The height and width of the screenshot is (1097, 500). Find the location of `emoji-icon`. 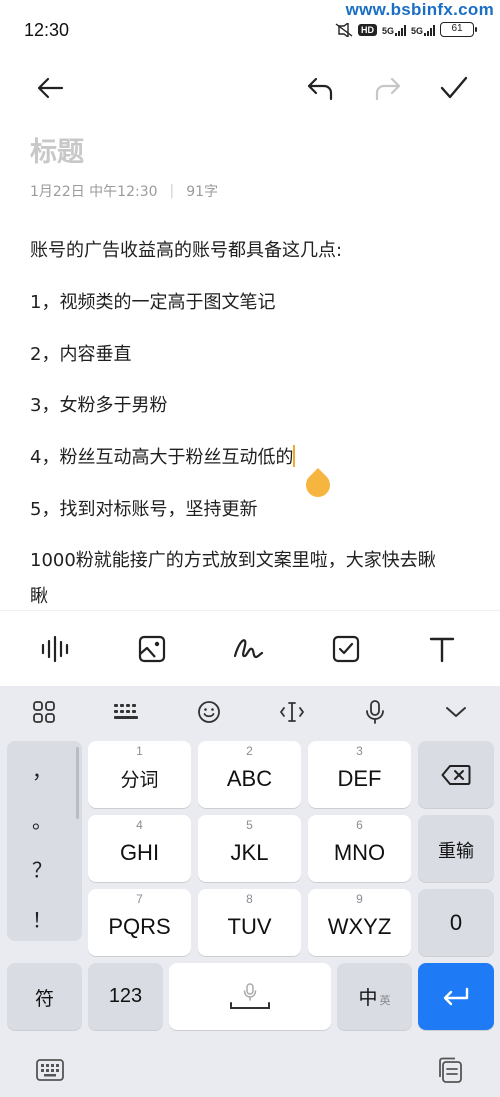

emoji-icon is located at coordinates (209, 712).